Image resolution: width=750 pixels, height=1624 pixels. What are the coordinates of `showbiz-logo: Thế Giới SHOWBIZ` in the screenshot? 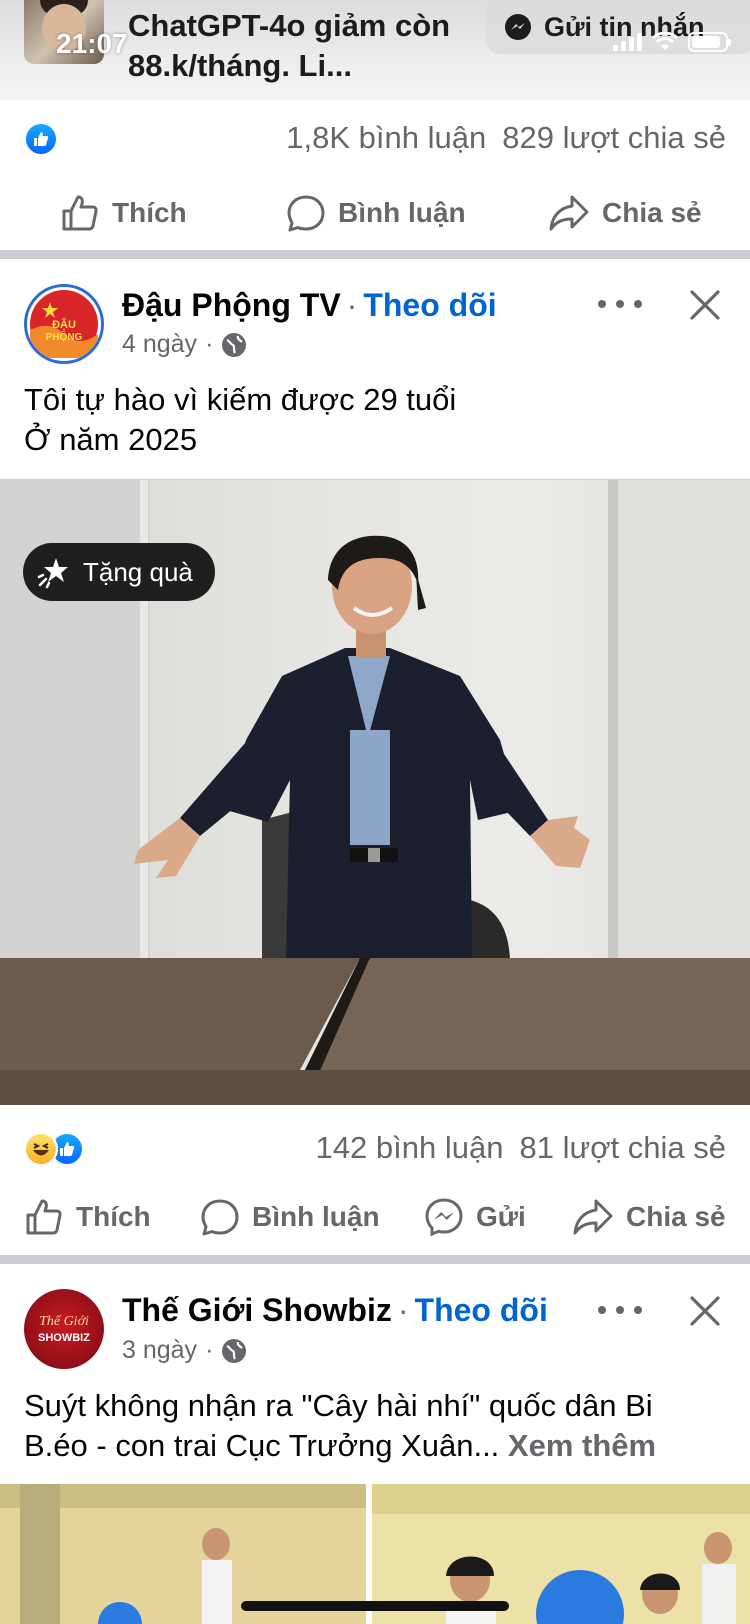 It's located at (64, 1329).